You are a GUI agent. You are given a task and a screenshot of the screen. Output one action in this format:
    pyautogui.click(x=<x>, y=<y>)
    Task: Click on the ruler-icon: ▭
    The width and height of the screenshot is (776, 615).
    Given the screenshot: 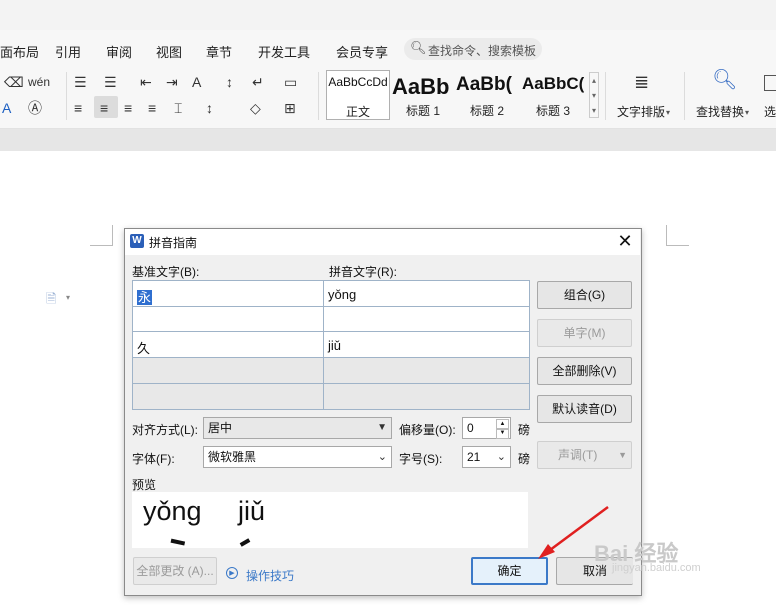 What is the action you would take?
    pyautogui.click(x=290, y=82)
    